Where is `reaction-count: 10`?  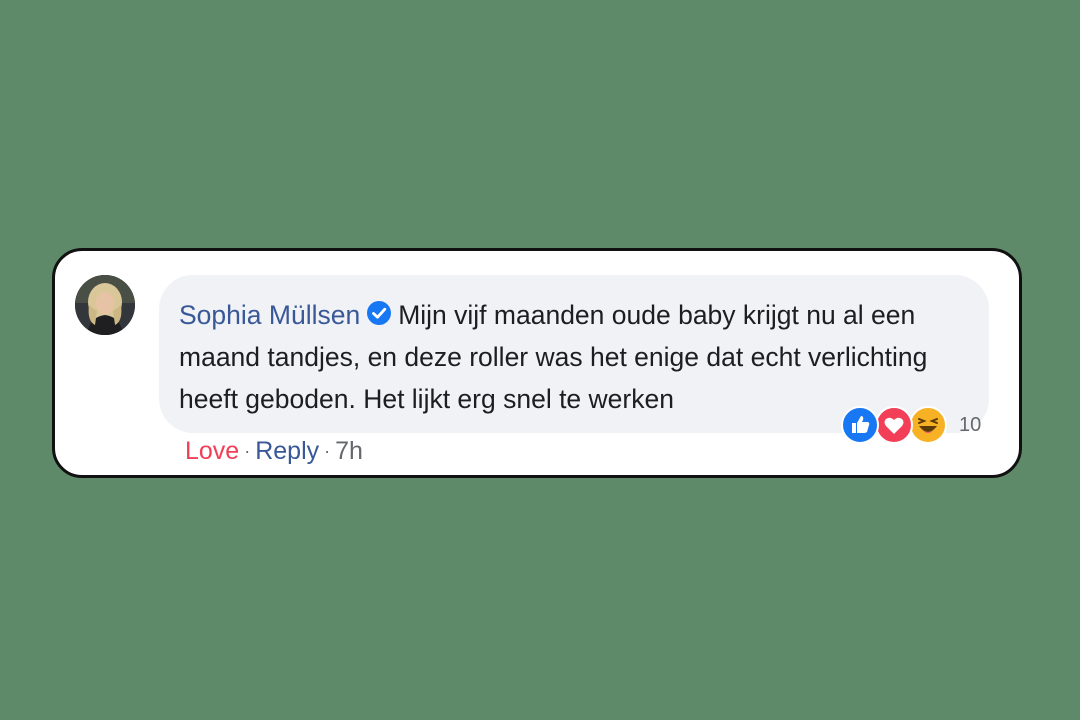 reaction-count: 10 is located at coordinates (970, 424).